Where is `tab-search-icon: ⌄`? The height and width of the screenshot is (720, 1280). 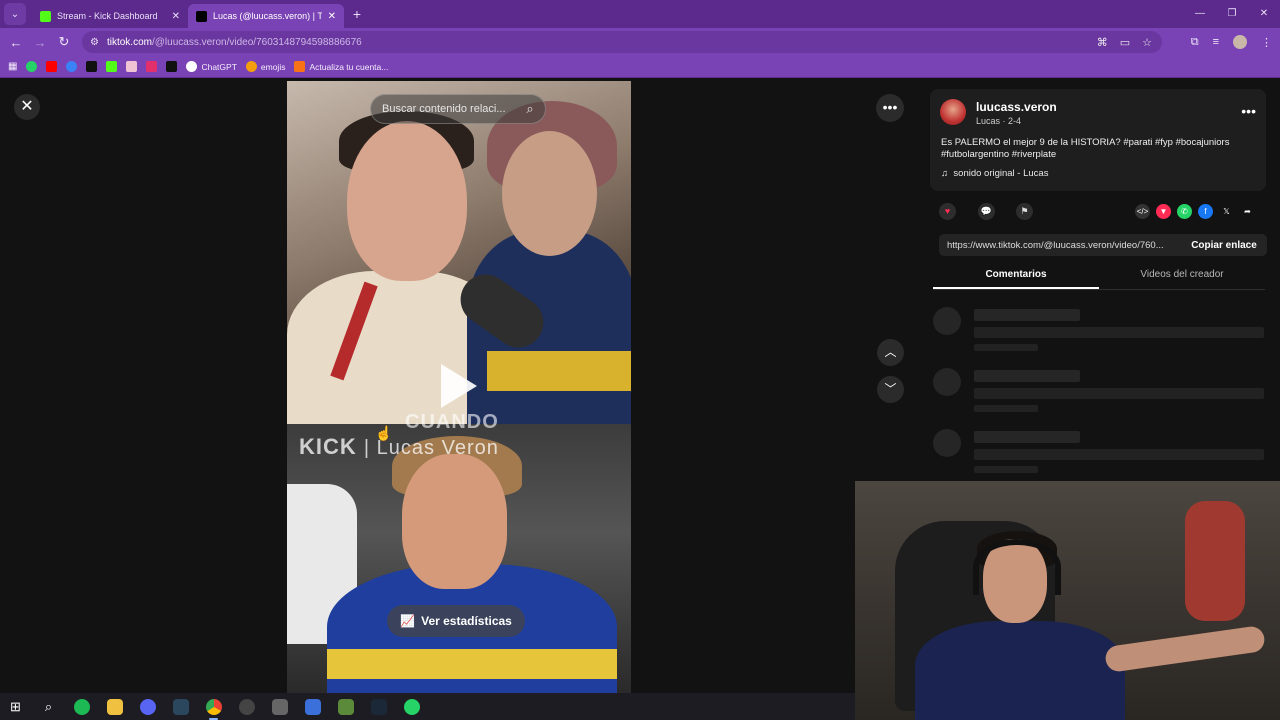
tab-search-icon: ⌄ is located at coordinates (15, 14).